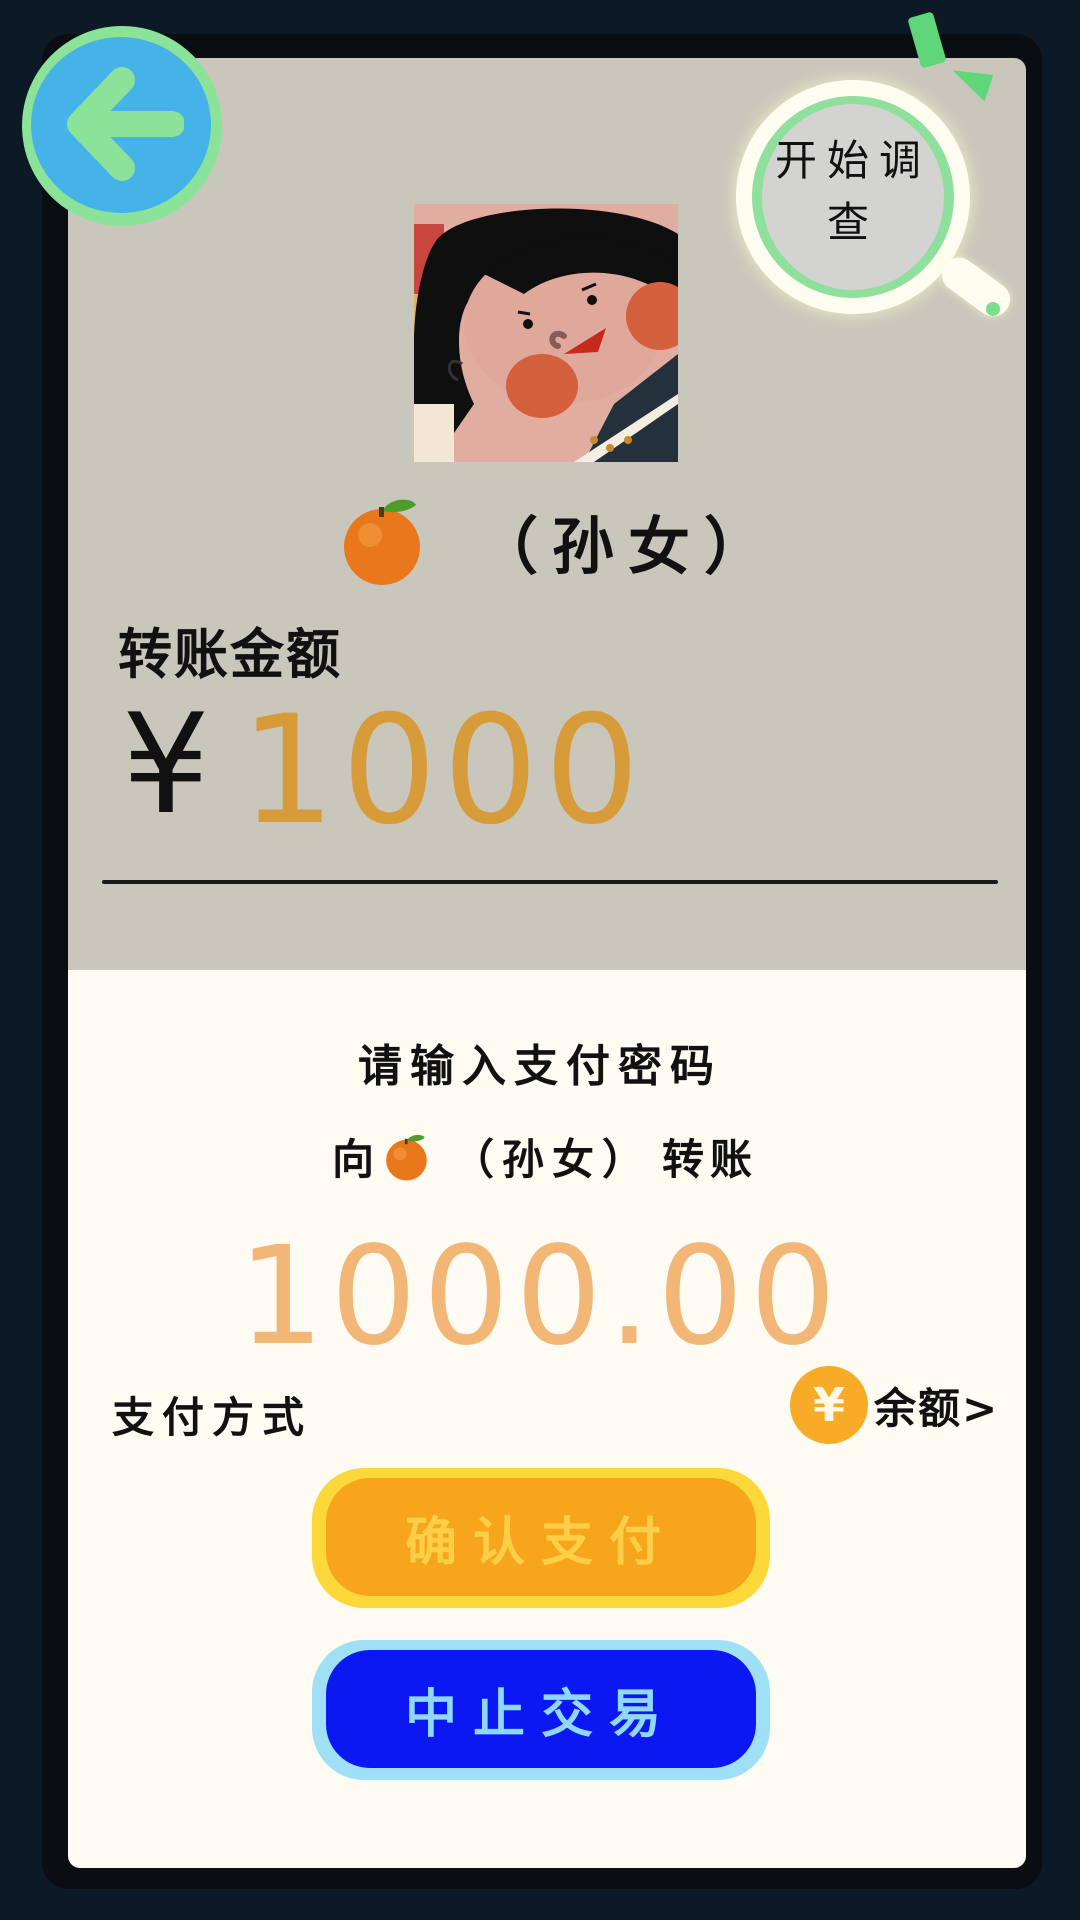  What do you see at coordinates (356, 1159) in the screenshot?
I see `transfer-to-prefix: 向` at bounding box center [356, 1159].